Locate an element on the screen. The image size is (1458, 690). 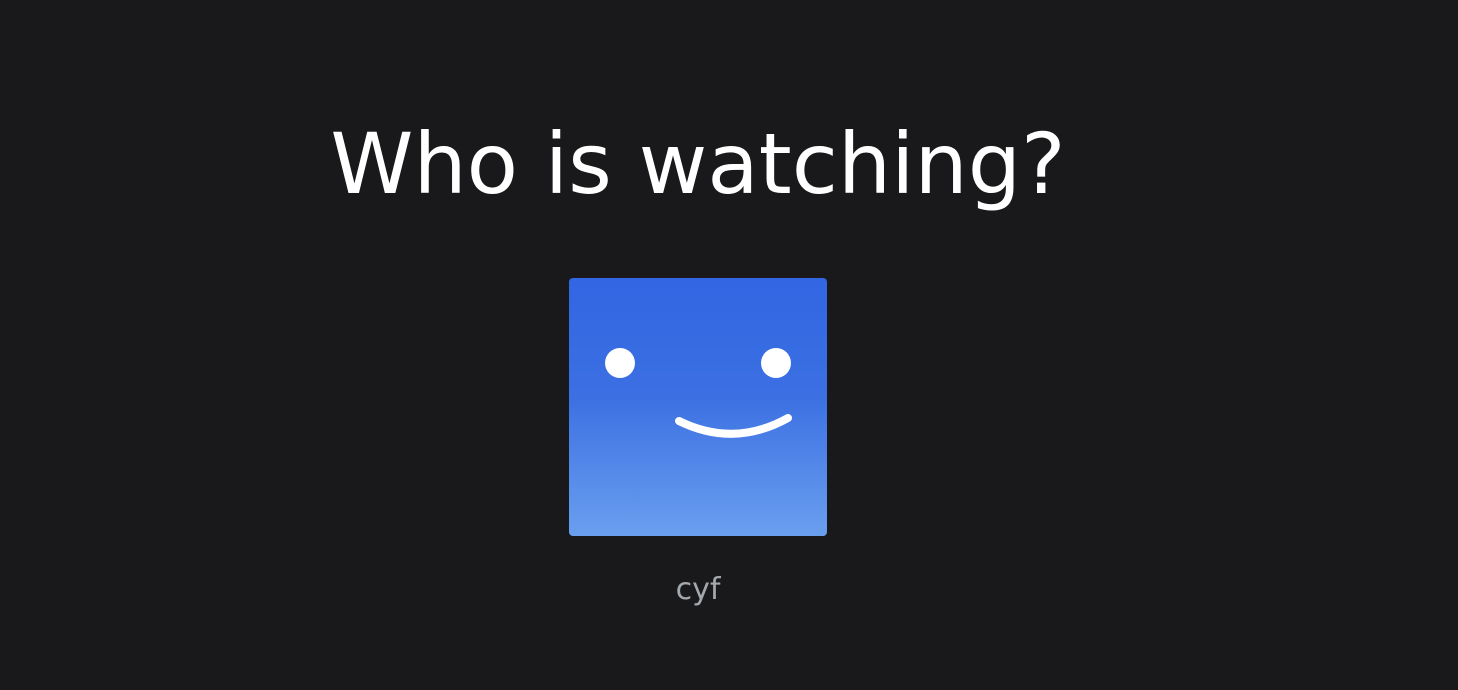
profile-card: cyf is located at coordinates (698, 443).